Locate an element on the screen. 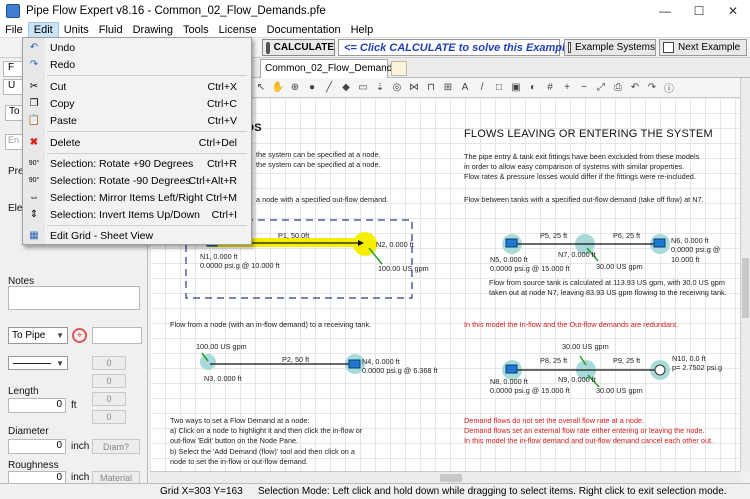 The height and width of the screenshot is (499, 750). pipe-tool-icon: ╱ is located at coordinates (329, 88).